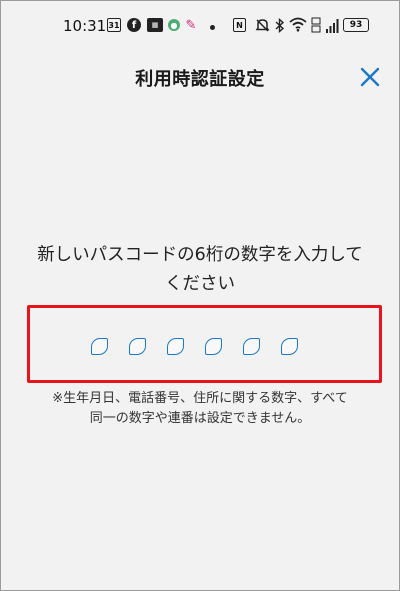  I want to click on close-icon, so click(370, 77).